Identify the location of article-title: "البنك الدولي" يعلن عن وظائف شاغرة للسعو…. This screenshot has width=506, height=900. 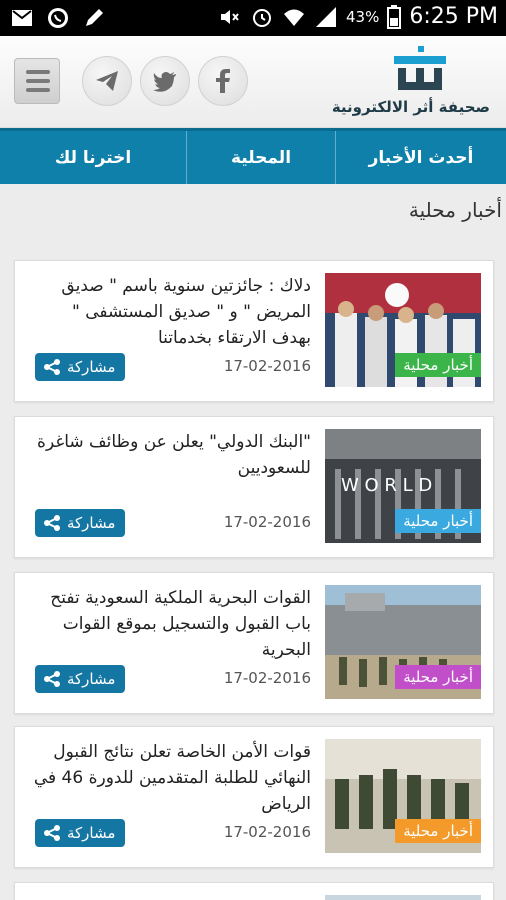
(171, 455).